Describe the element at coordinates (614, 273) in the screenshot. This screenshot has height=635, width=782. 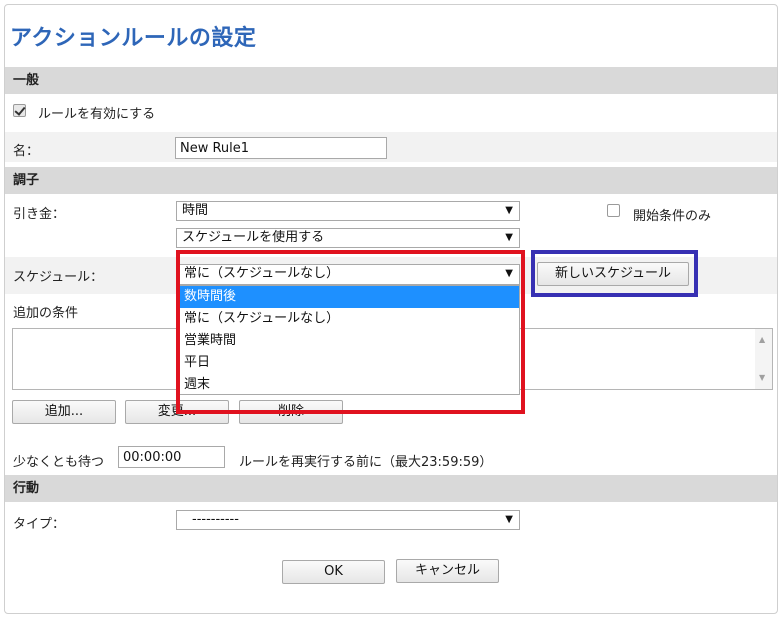
I see `blue-annotation-box` at that location.